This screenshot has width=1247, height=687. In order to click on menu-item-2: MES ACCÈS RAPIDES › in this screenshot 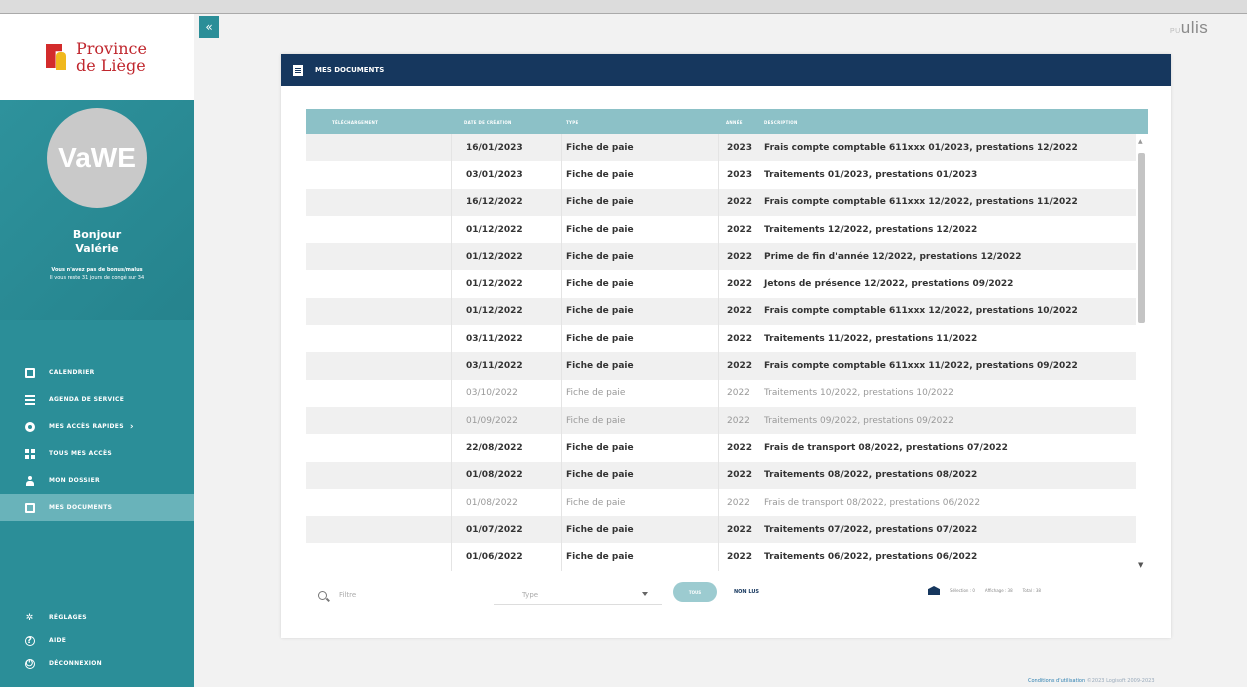, I will do `click(97, 426)`.